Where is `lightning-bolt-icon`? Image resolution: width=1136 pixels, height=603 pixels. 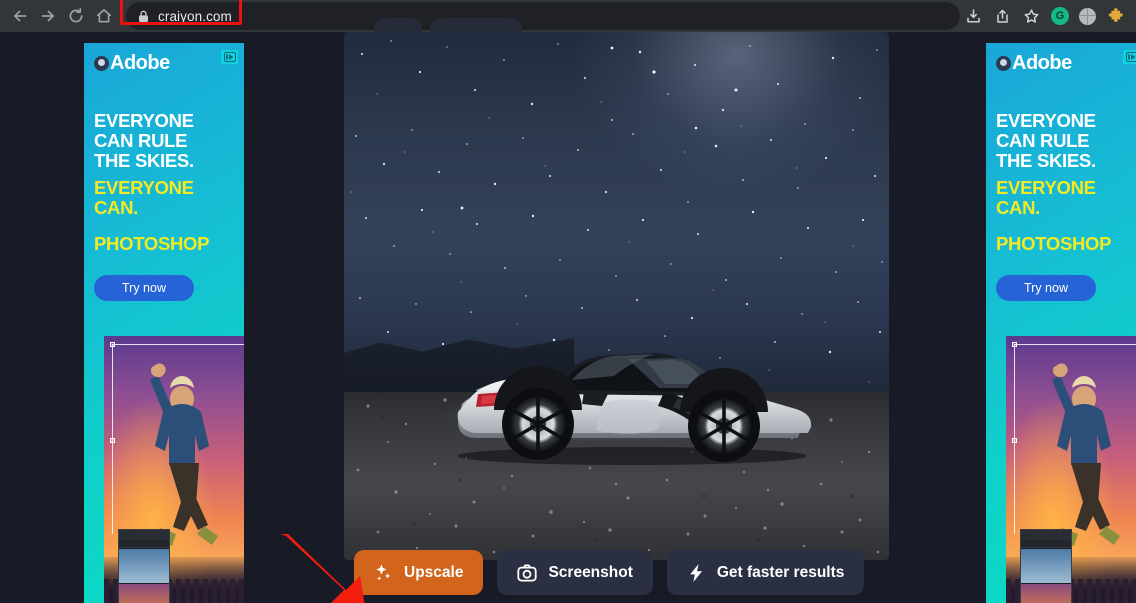
lightning-bolt-icon is located at coordinates (696, 573).